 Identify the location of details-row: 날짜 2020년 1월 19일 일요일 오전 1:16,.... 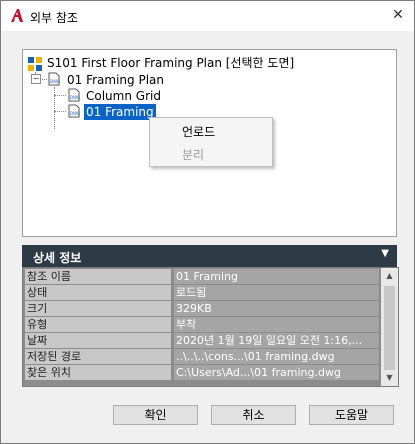
(201, 340).